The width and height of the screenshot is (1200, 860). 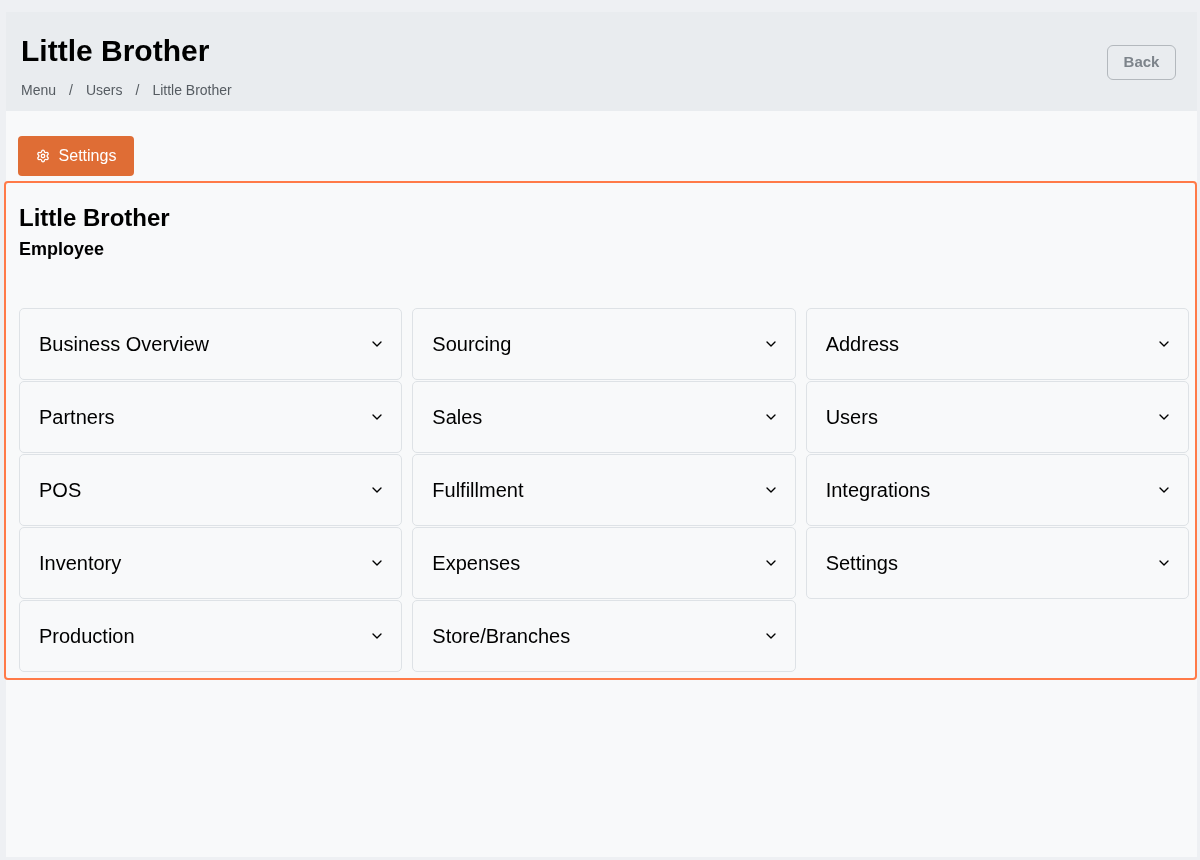 What do you see at coordinates (192, 90) in the screenshot?
I see `breadcrumb-current: Little Brother` at bounding box center [192, 90].